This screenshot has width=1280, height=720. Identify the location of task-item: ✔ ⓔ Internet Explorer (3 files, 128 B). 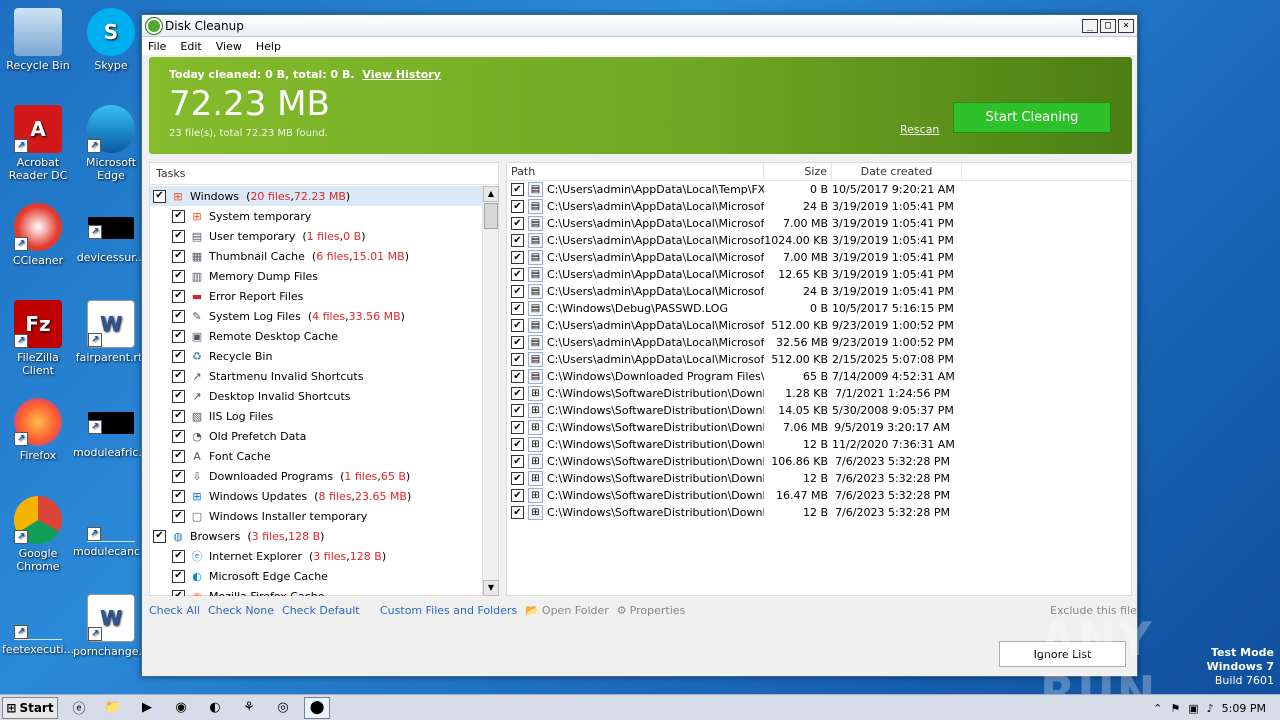
(316, 556).